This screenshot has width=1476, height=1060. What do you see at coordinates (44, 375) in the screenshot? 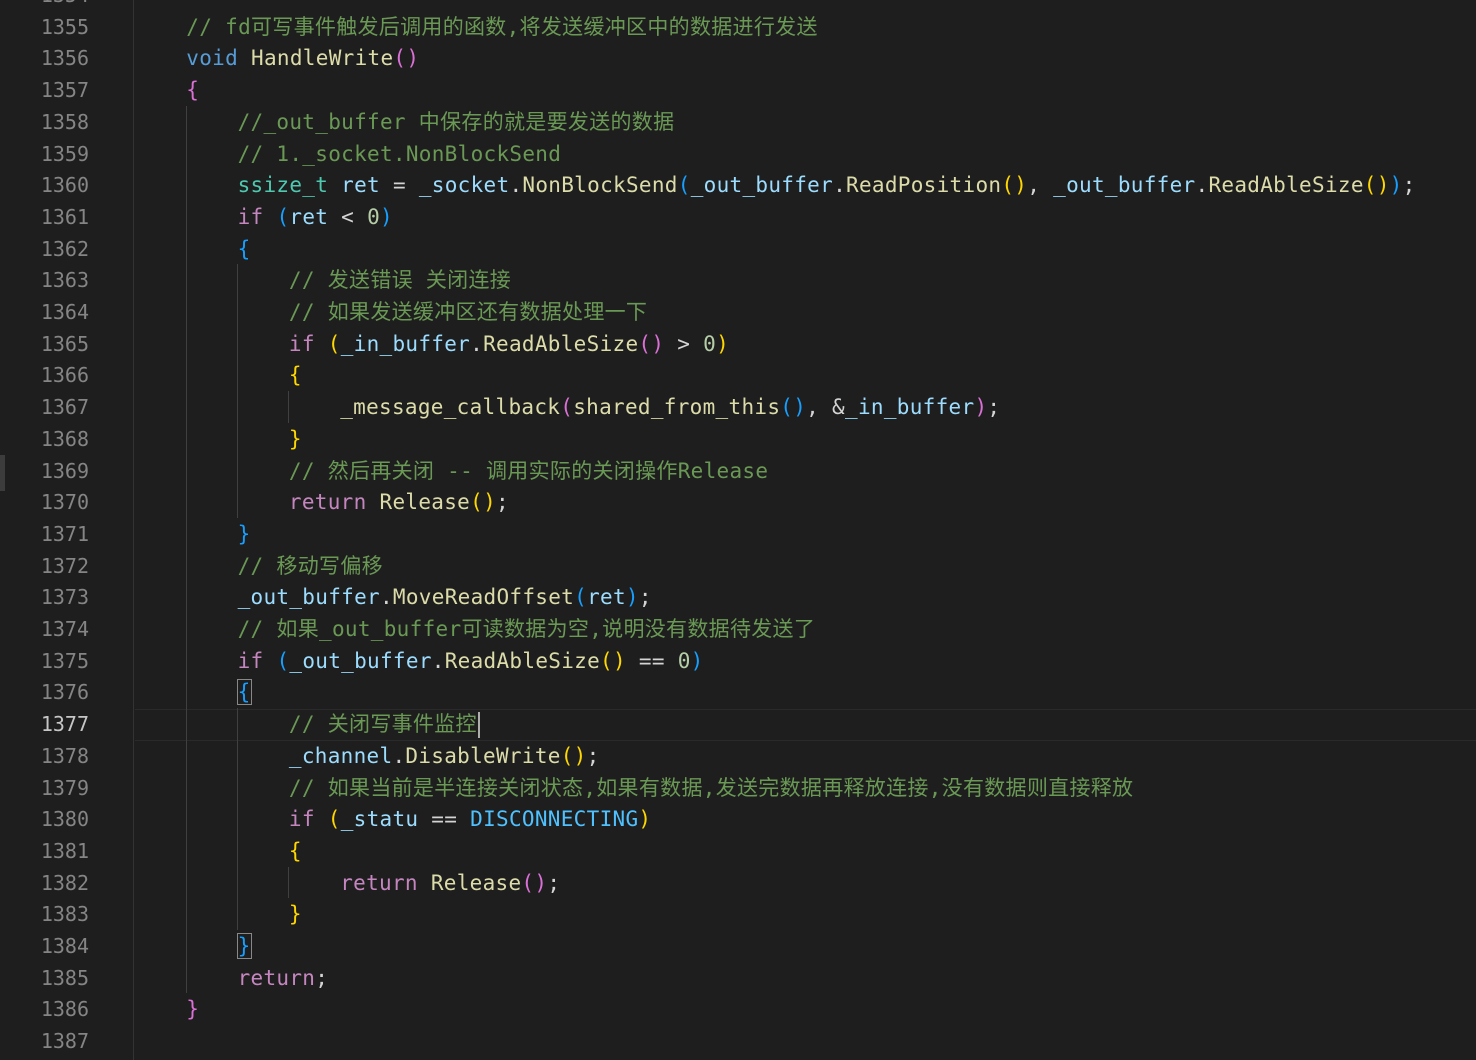
I see `line-number: 1366` at bounding box center [44, 375].